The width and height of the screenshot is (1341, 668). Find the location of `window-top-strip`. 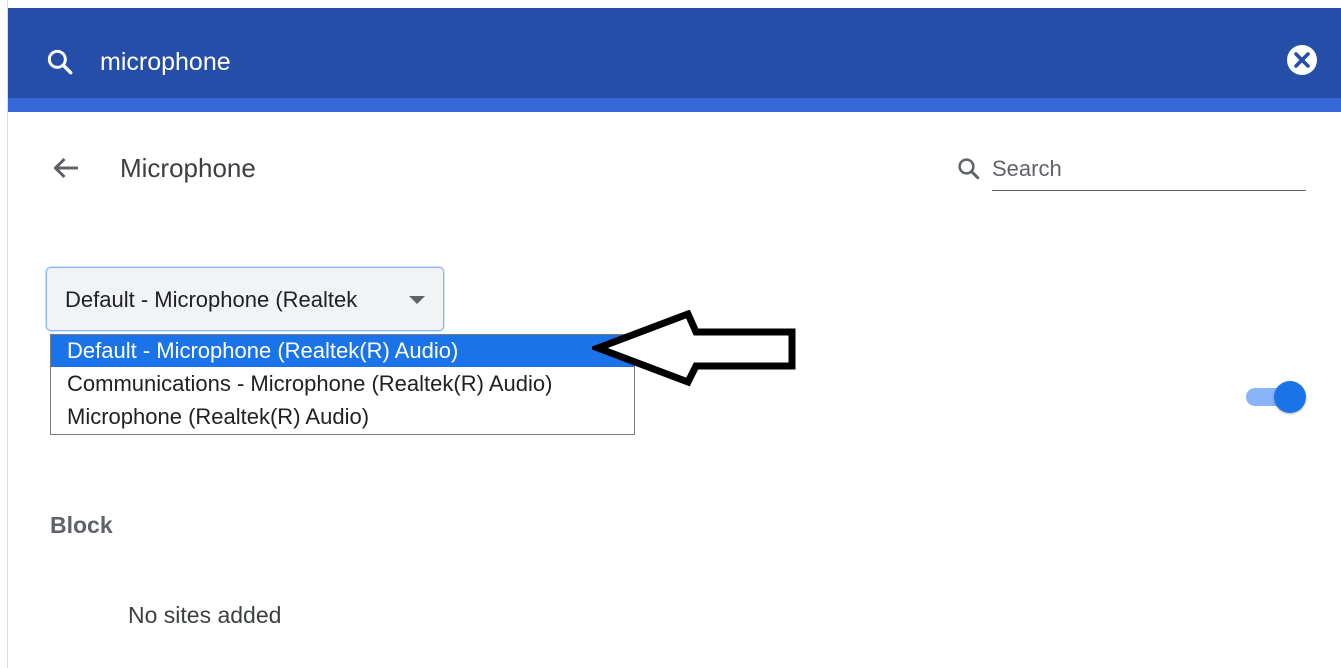

window-top-strip is located at coordinates (674, 4).